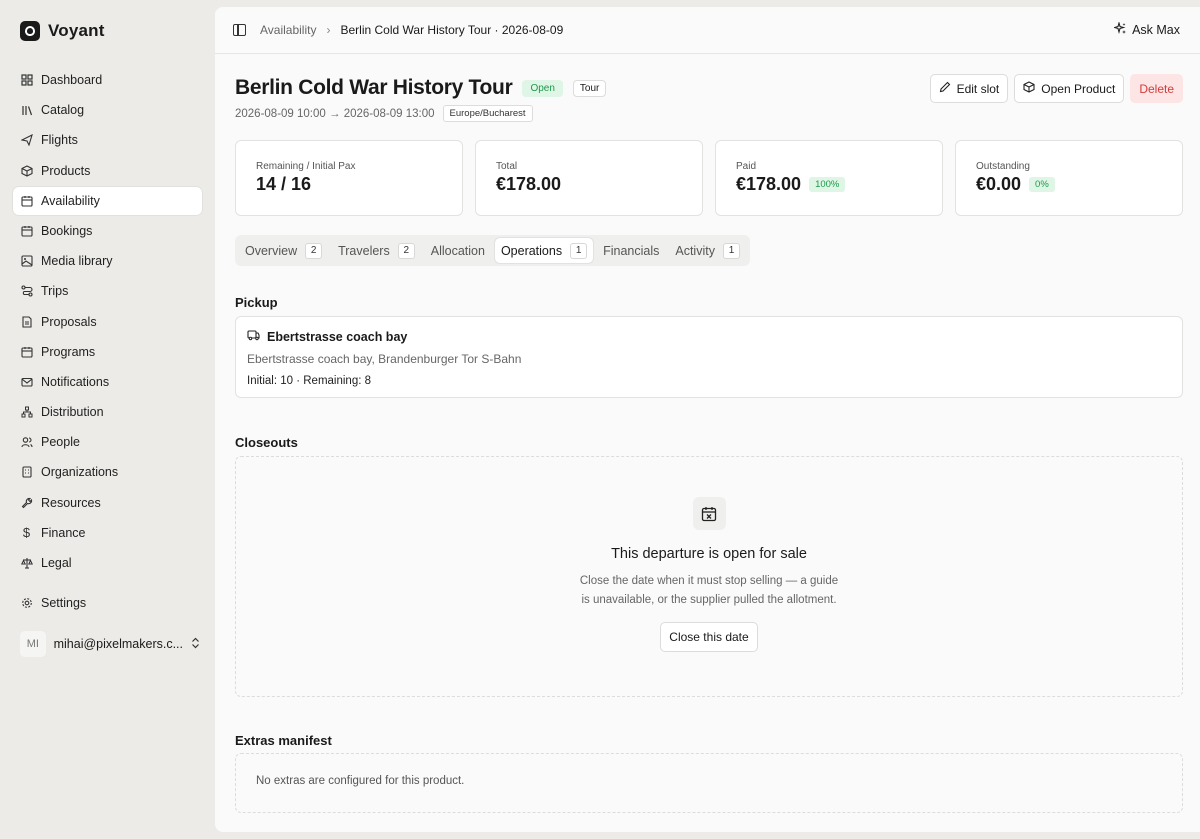 This screenshot has width=1200, height=839. I want to click on stat-value: 14 / 16, so click(349, 184).